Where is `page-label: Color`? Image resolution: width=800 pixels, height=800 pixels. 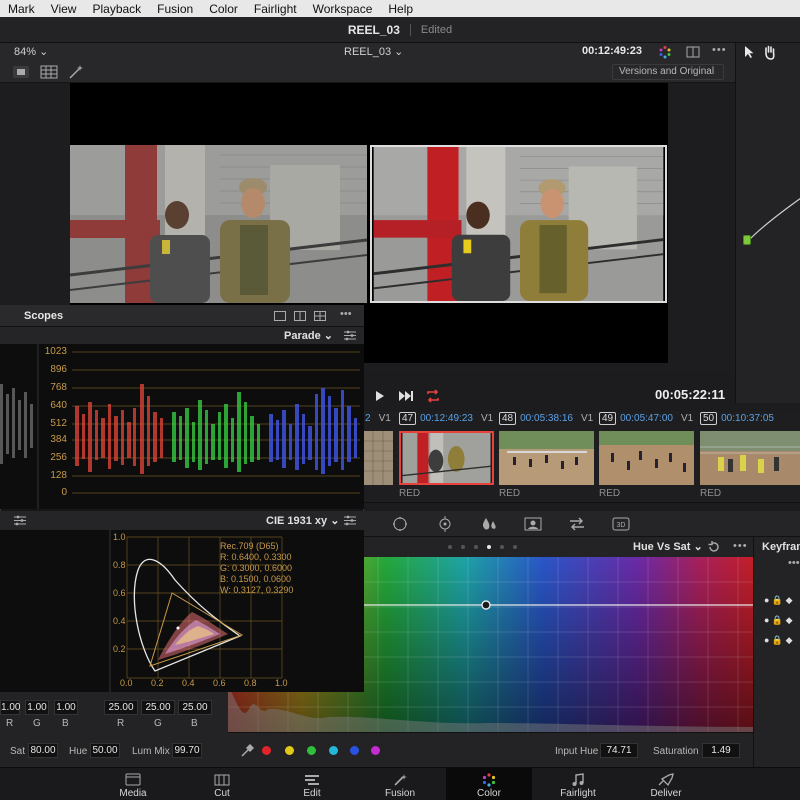 page-label: Color is located at coordinates (489, 793).